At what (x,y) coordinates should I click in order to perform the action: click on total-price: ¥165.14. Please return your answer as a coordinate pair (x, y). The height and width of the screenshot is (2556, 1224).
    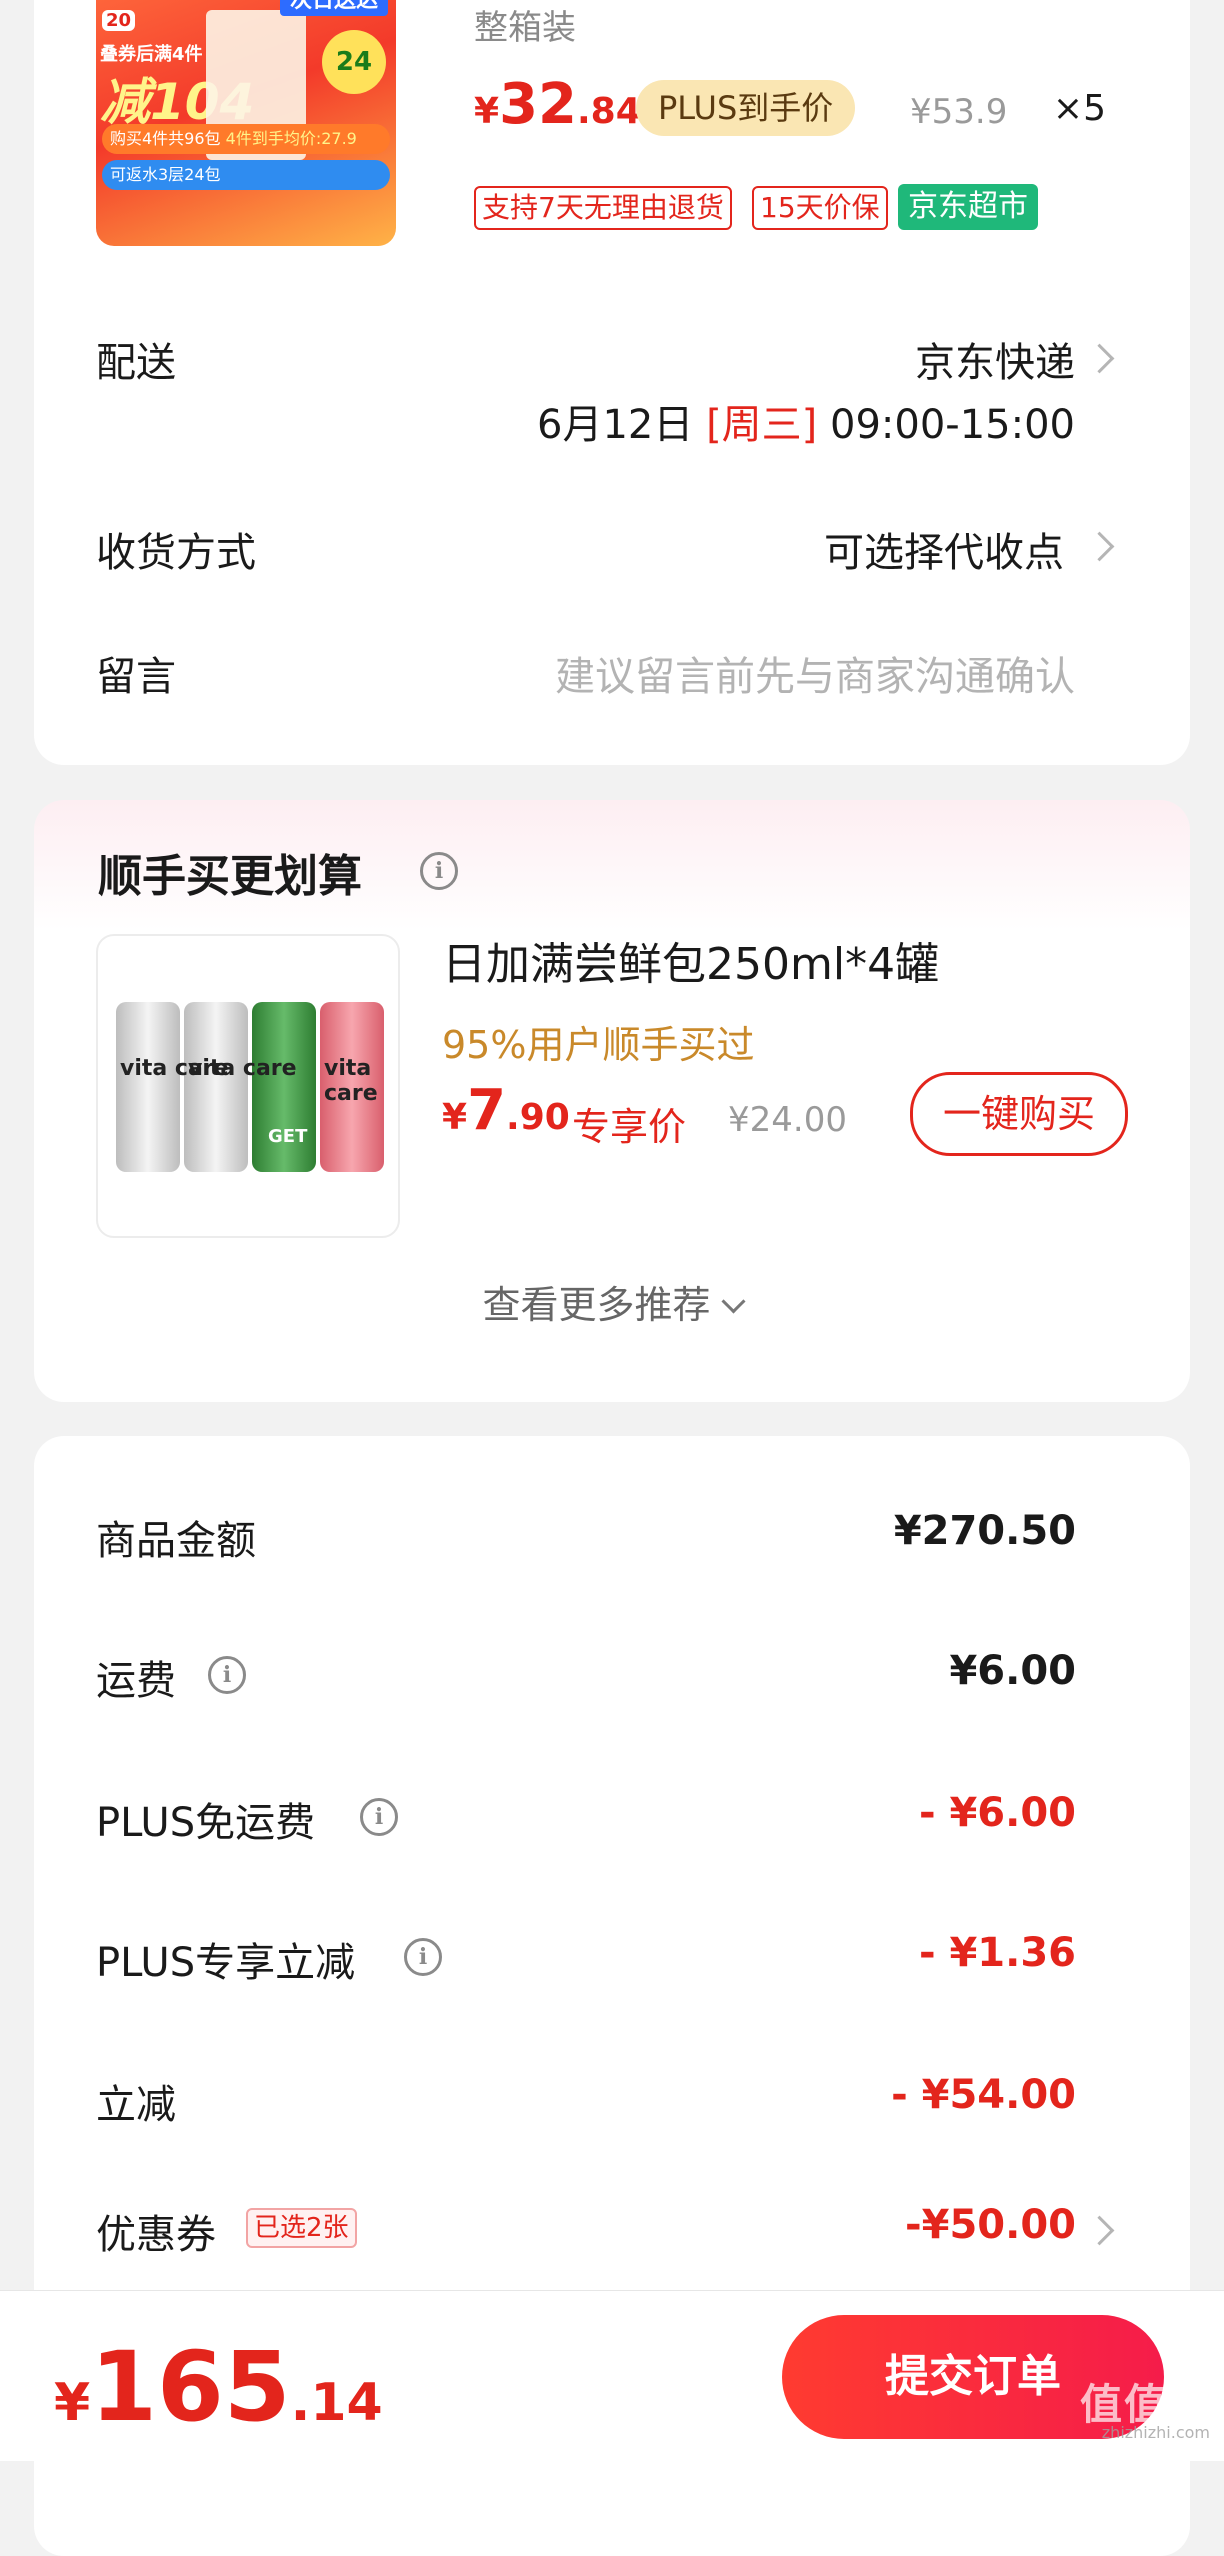
    Looking at the image, I should click on (218, 2387).